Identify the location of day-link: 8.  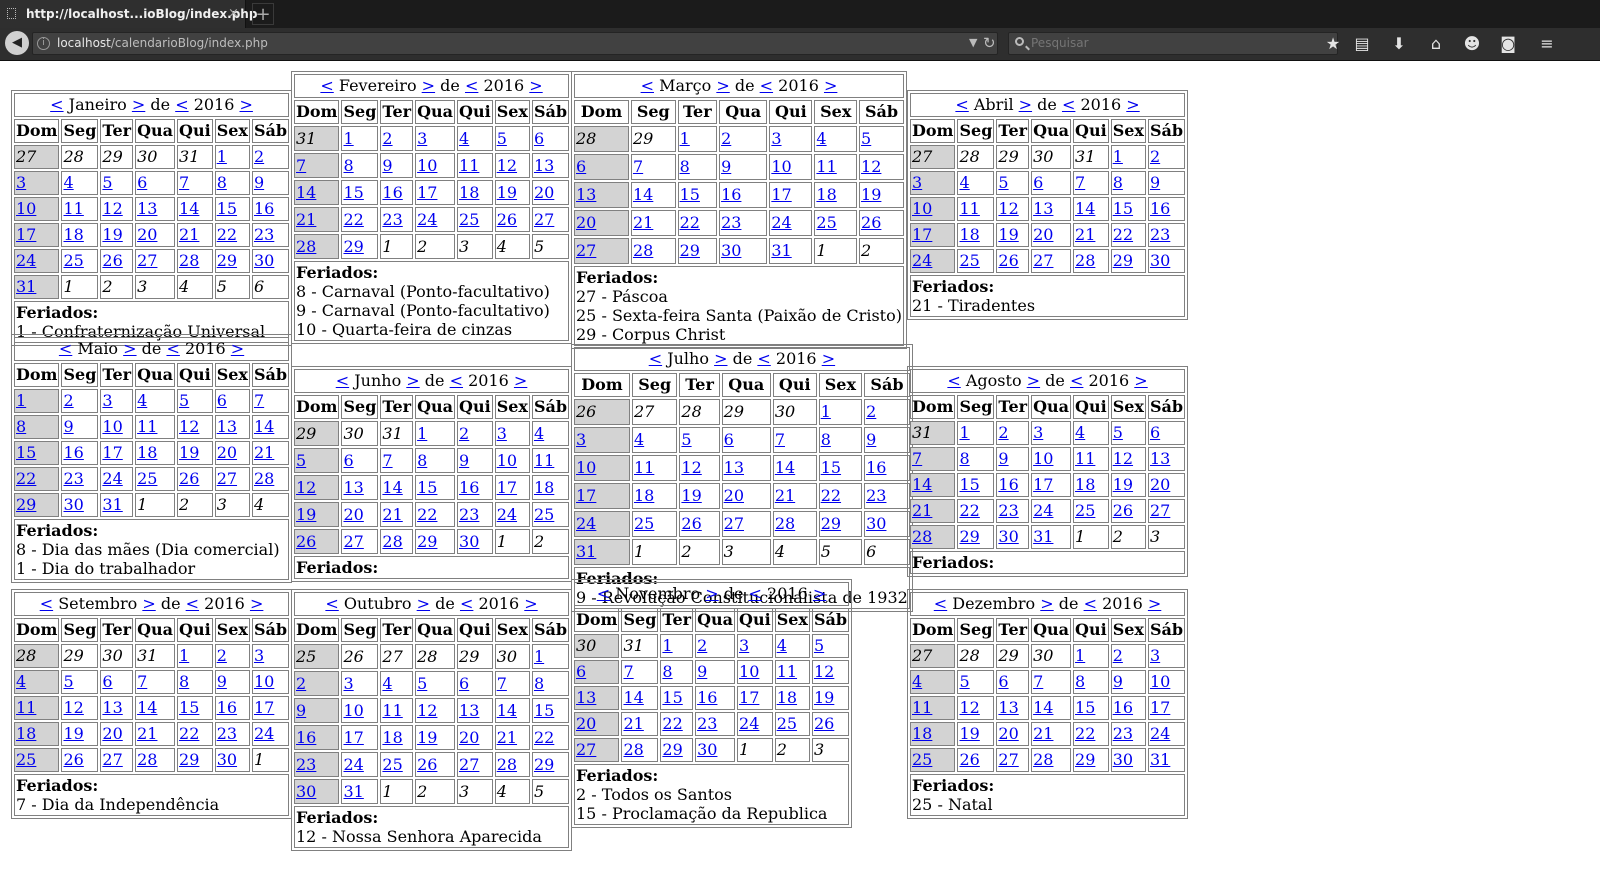
(222, 182).